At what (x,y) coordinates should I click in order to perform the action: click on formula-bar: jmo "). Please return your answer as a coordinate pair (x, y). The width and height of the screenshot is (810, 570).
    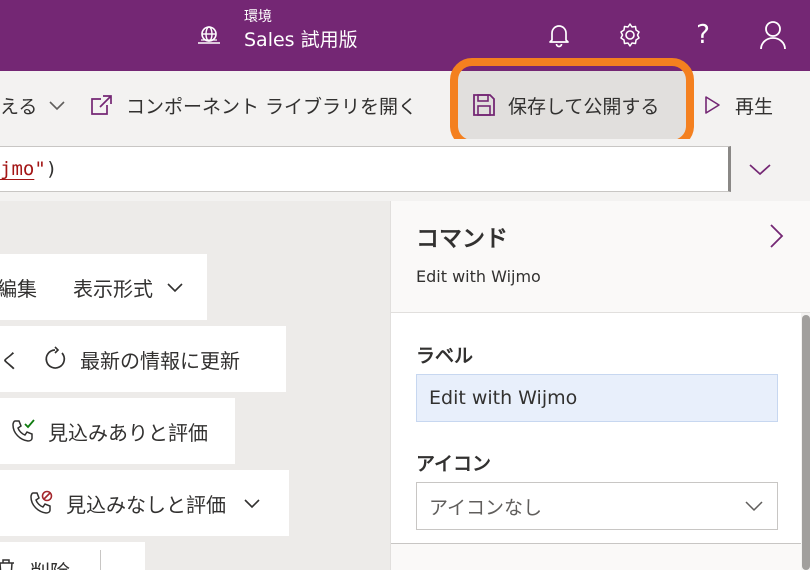
    Looking at the image, I should click on (405, 170).